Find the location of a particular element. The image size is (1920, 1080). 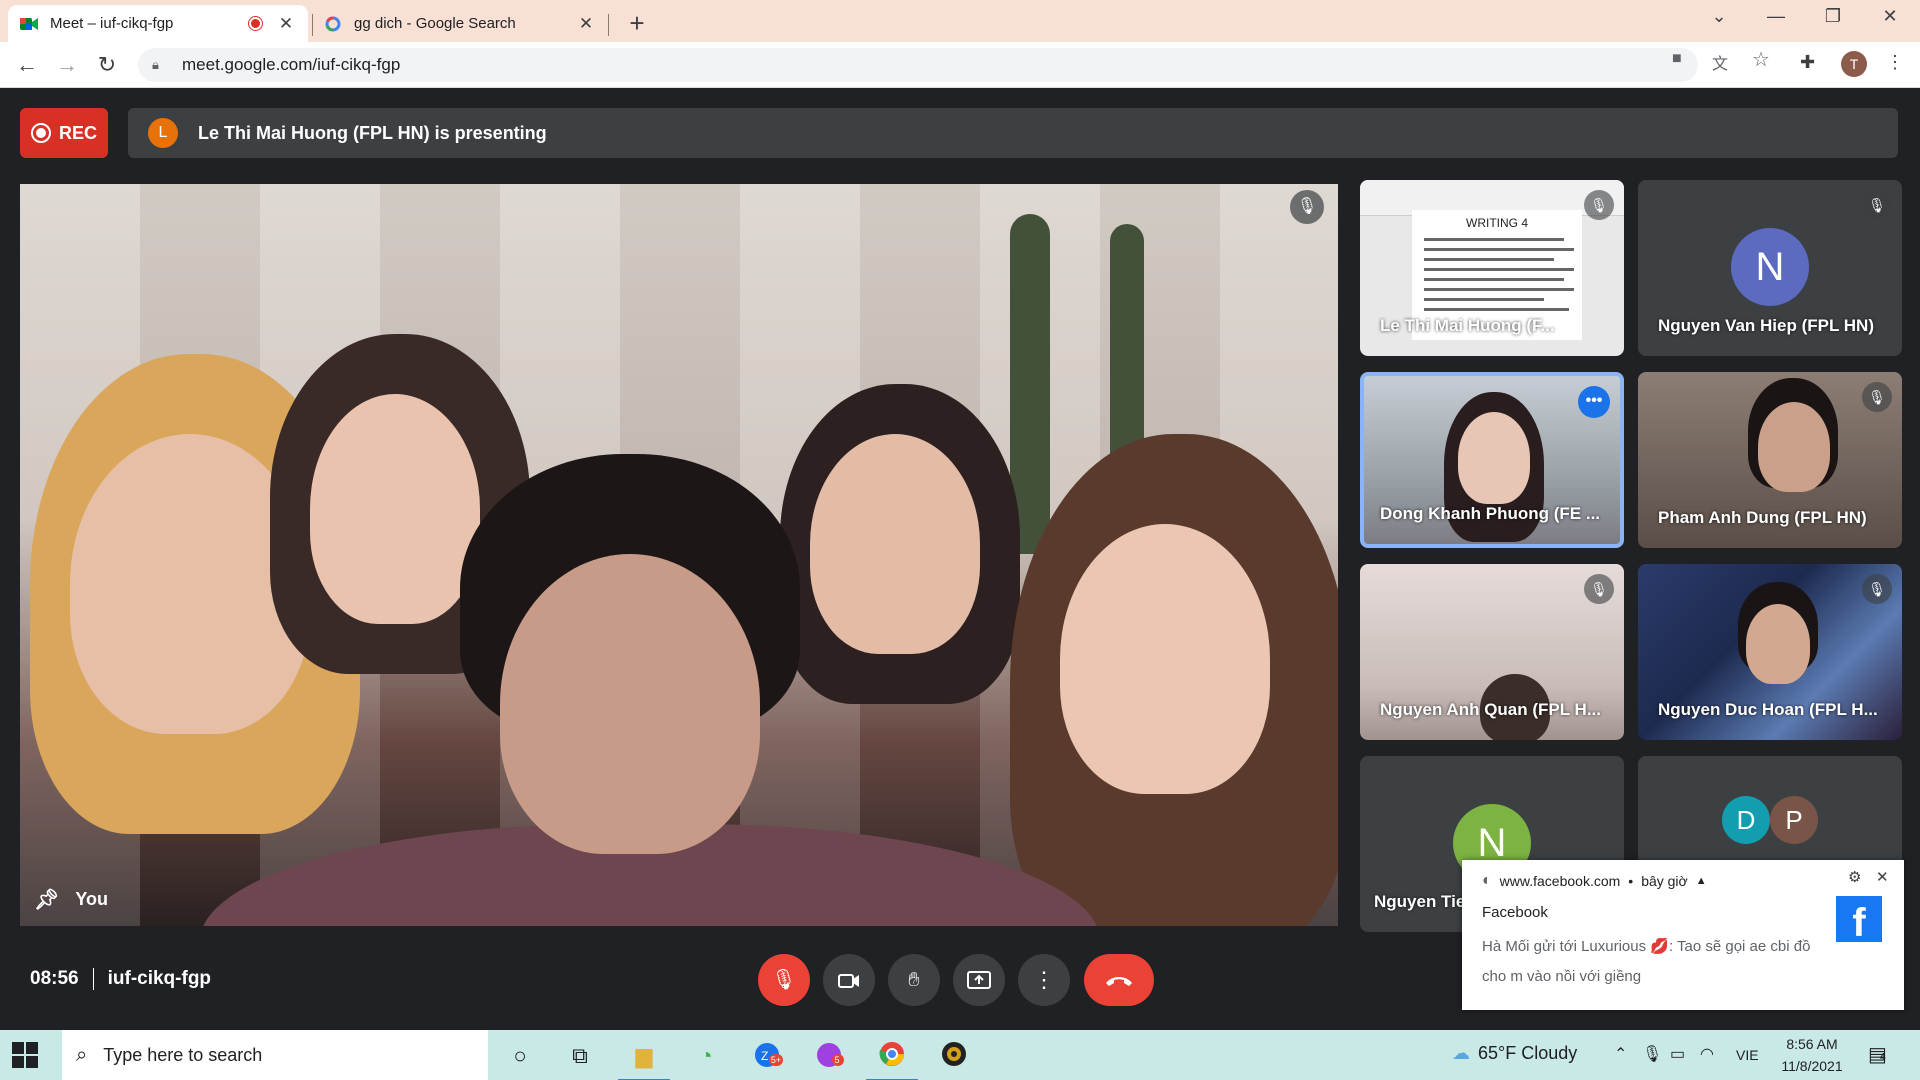

extensions-puzzle-icon: ✚ is located at coordinates (1807, 62).